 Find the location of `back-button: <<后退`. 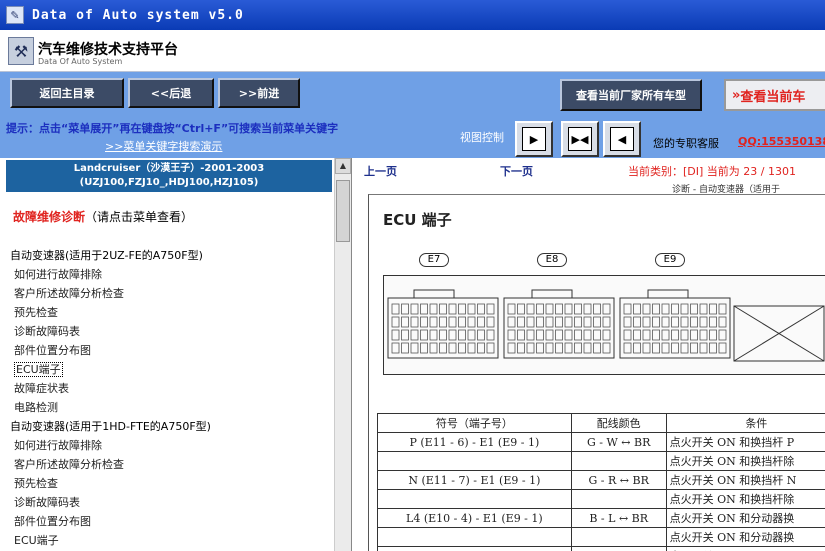

back-button: <<后退 is located at coordinates (171, 93).